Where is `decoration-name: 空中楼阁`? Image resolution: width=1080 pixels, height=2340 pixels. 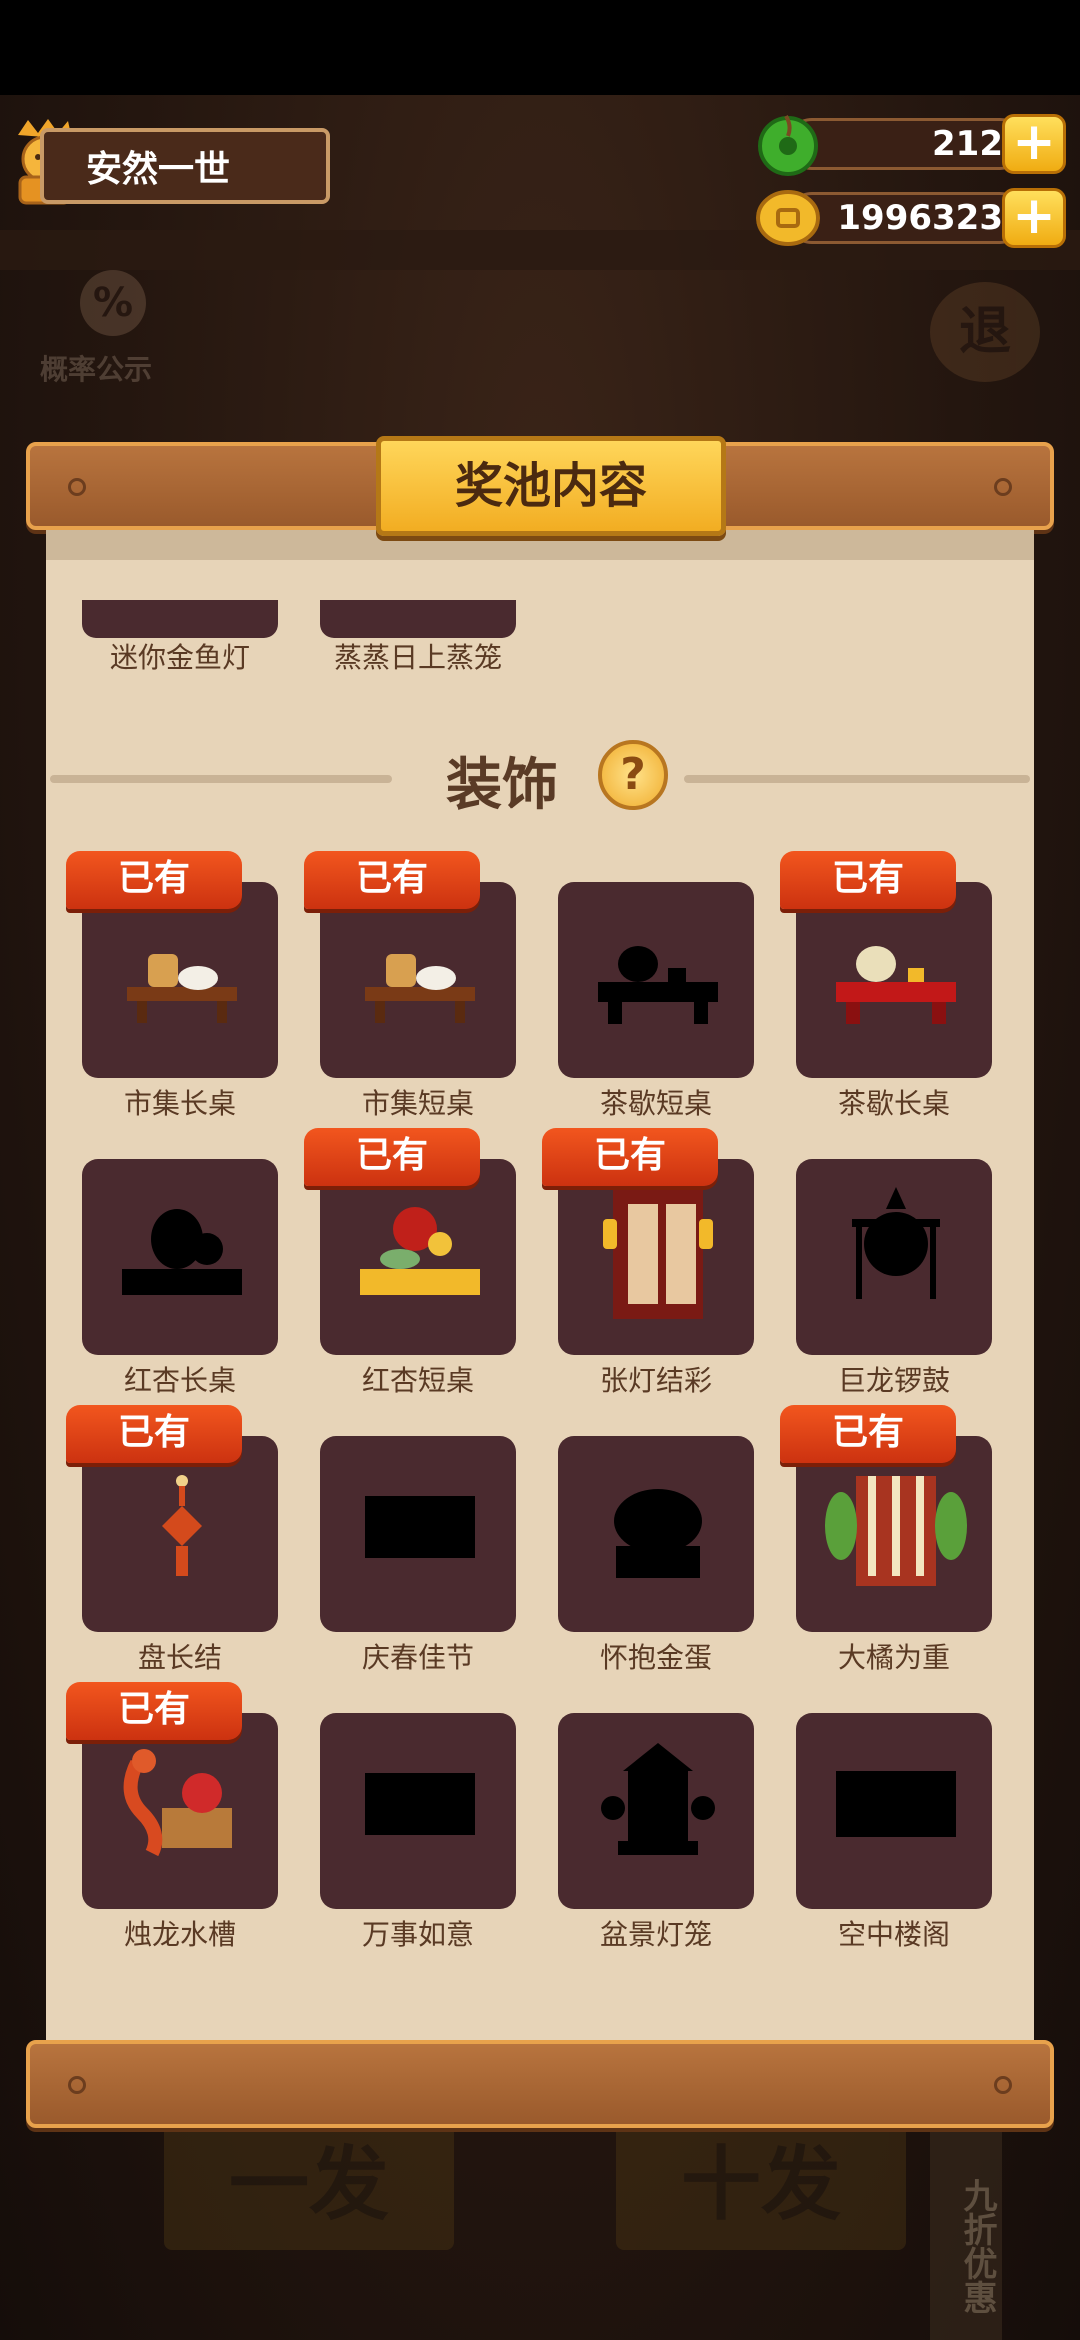
decoration-name: 空中楼阁 is located at coordinates (893, 1934).